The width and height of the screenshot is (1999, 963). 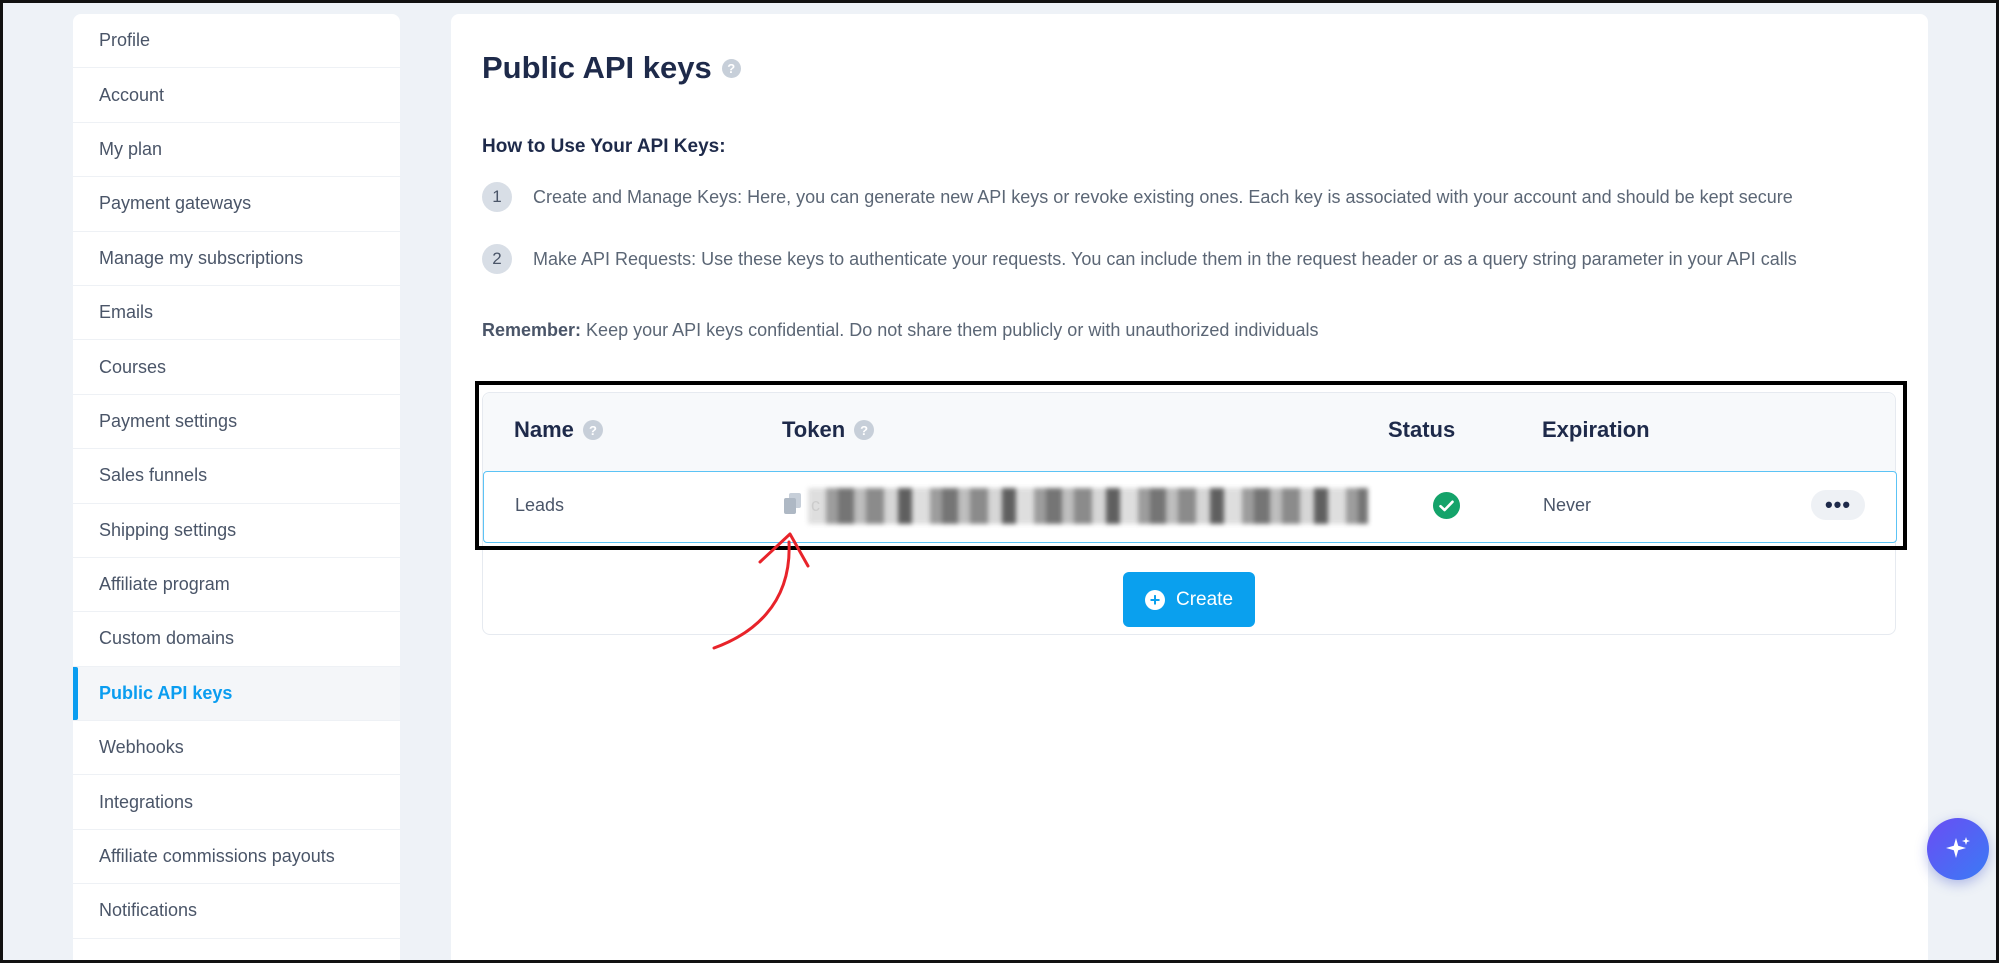 I want to click on sparkle-icon, so click(x=1958, y=847).